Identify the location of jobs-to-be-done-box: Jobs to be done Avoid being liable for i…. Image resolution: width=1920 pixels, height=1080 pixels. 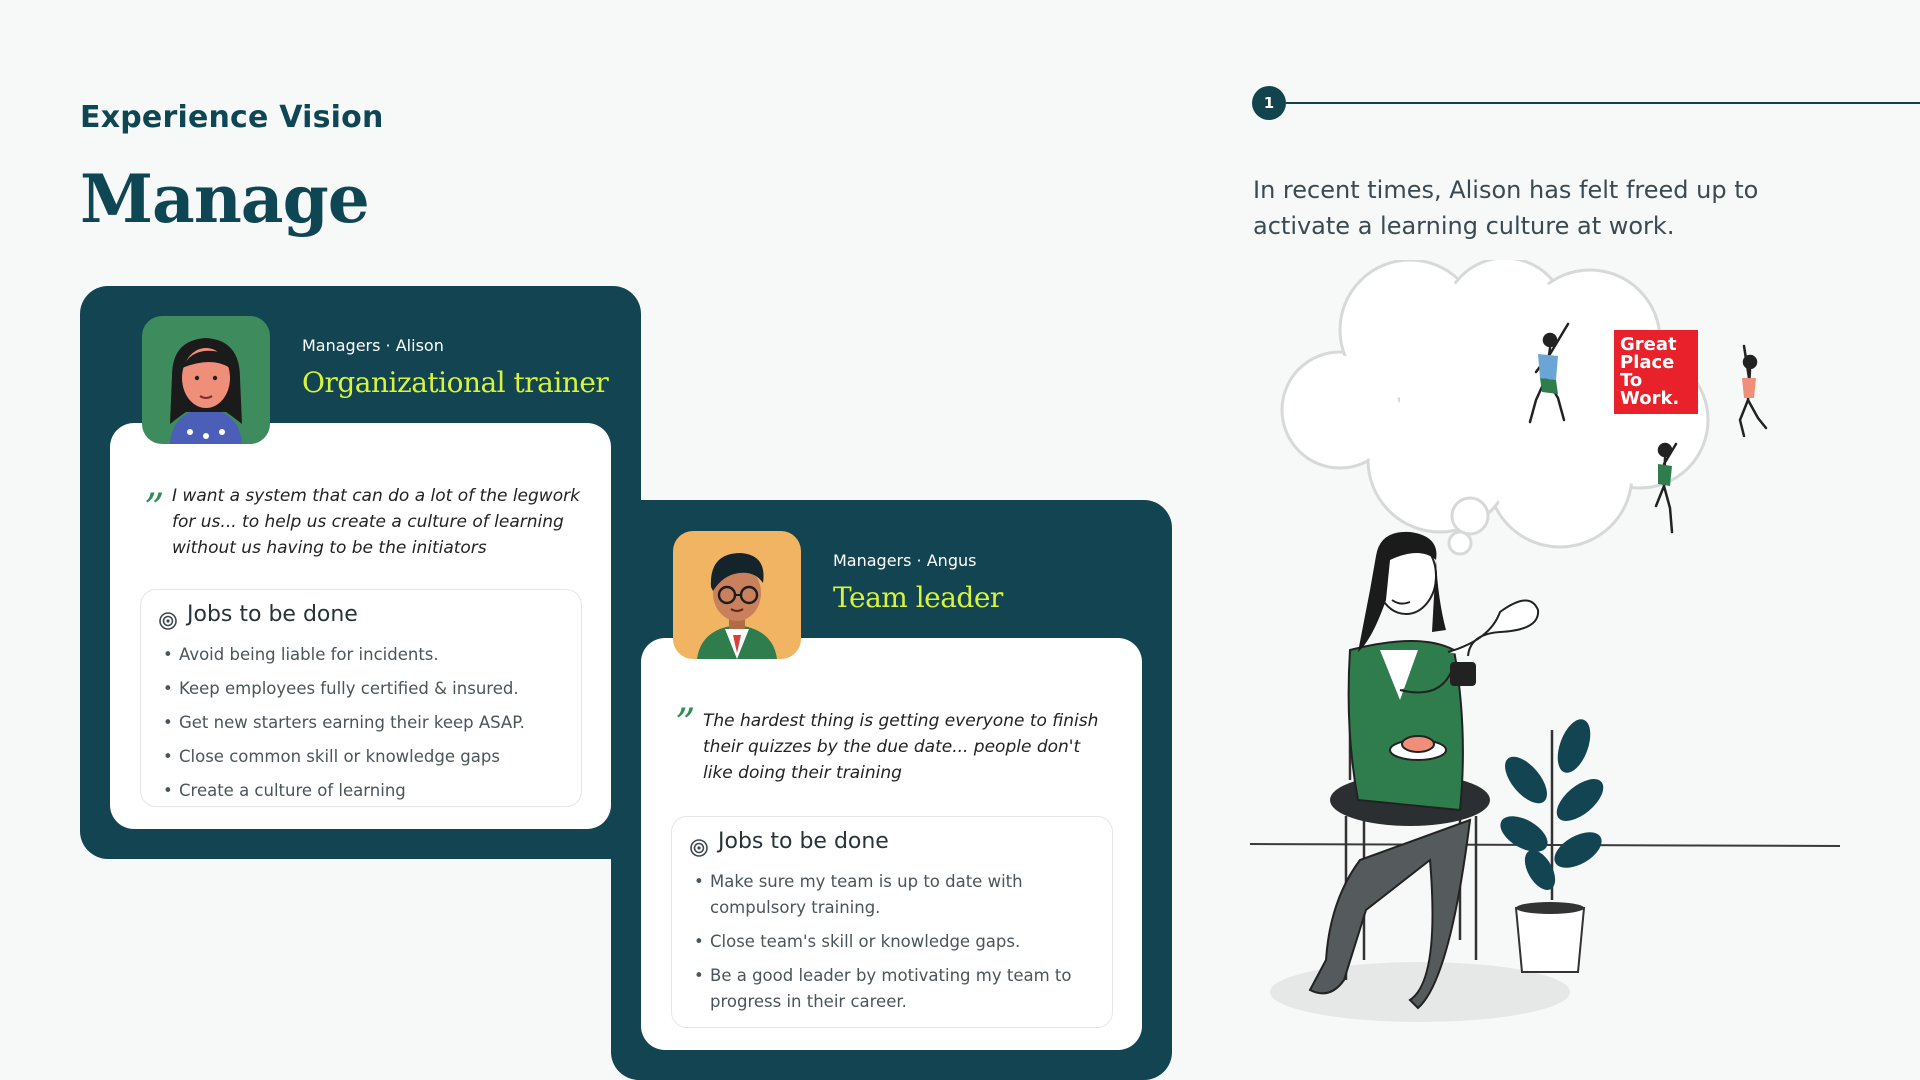
(361, 698).